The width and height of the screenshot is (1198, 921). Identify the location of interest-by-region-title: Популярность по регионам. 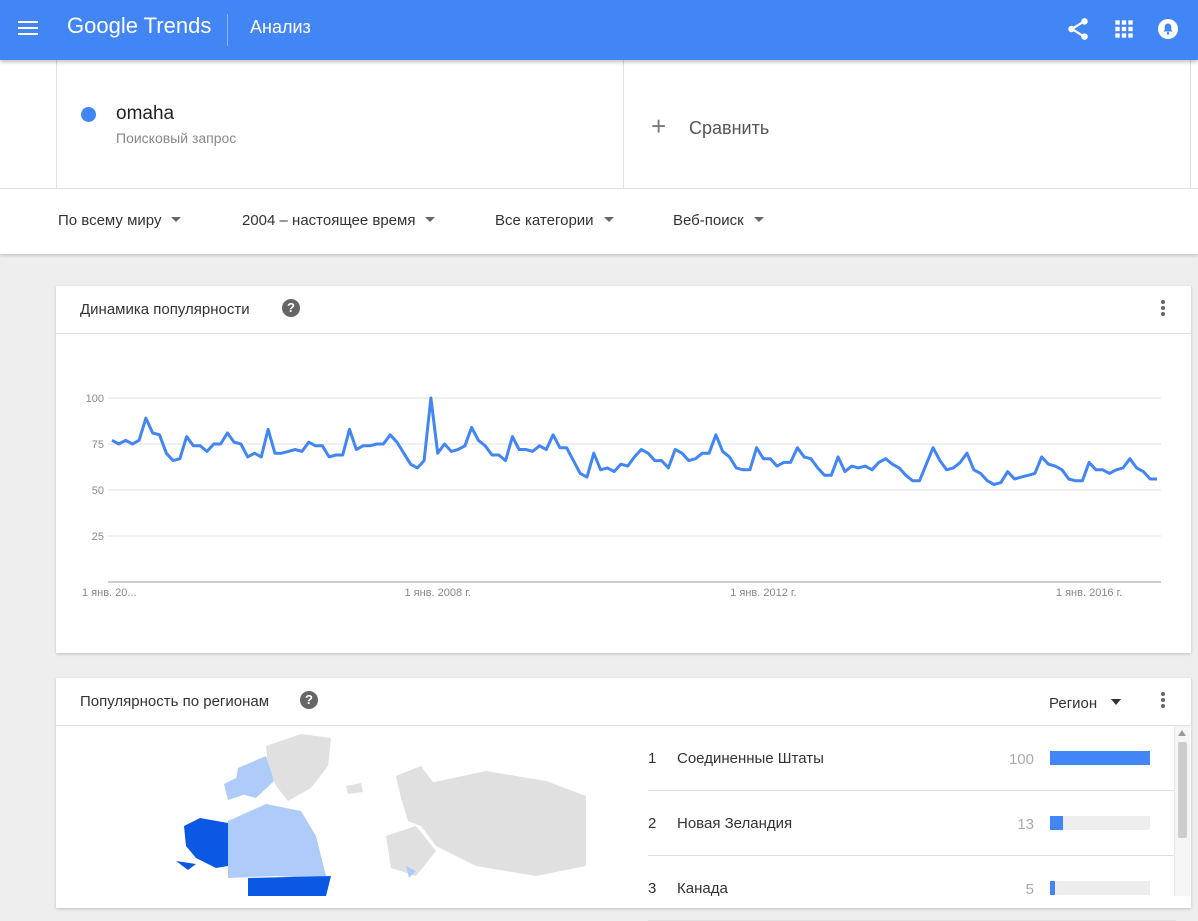
(175, 701).